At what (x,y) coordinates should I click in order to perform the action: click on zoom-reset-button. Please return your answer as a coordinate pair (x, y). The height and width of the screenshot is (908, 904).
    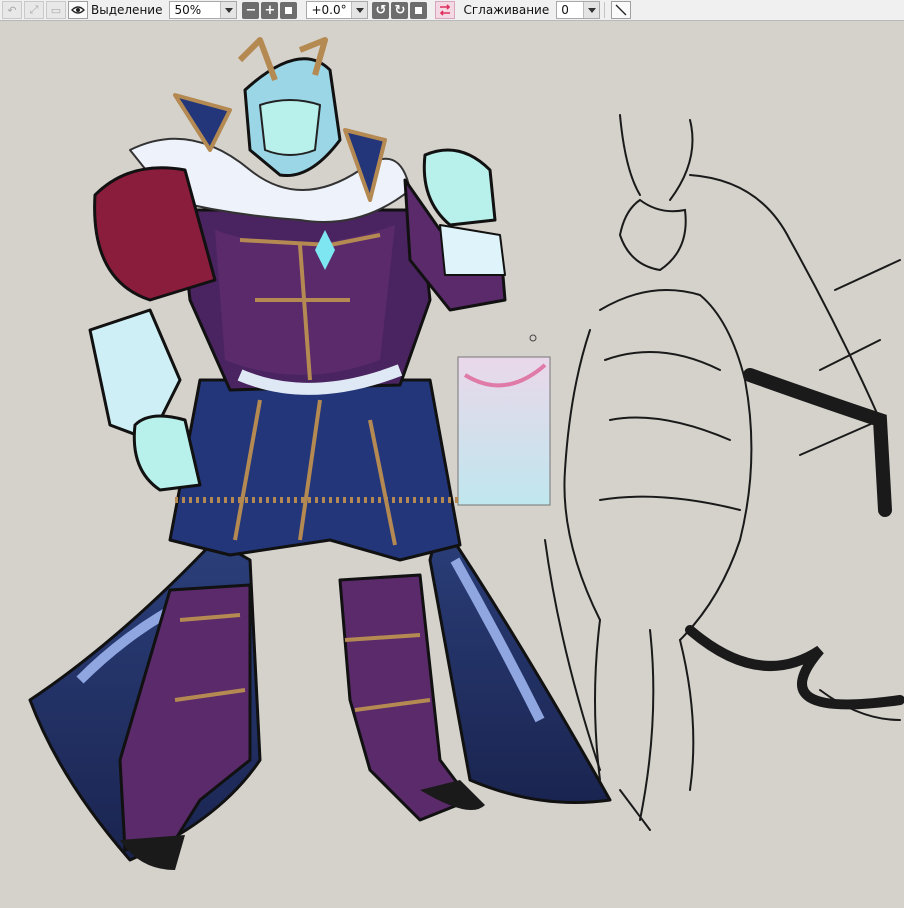
    Looking at the image, I should click on (289, 10).